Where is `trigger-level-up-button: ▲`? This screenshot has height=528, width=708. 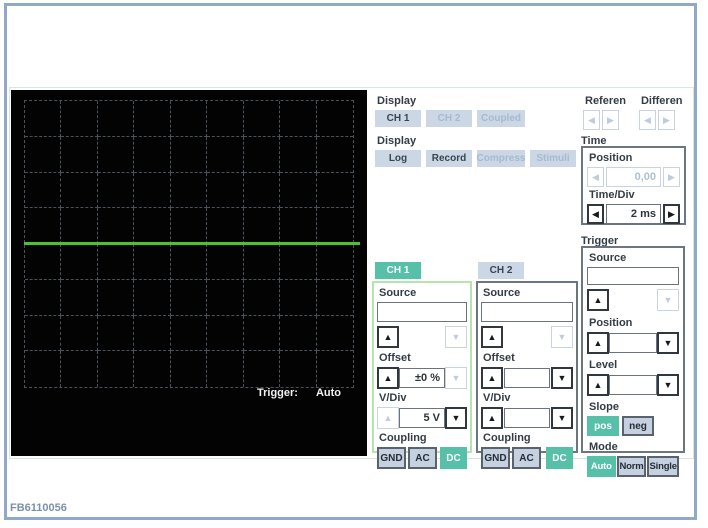
trigger-level-up-button: ▲ is located at coordinates (598, 385).